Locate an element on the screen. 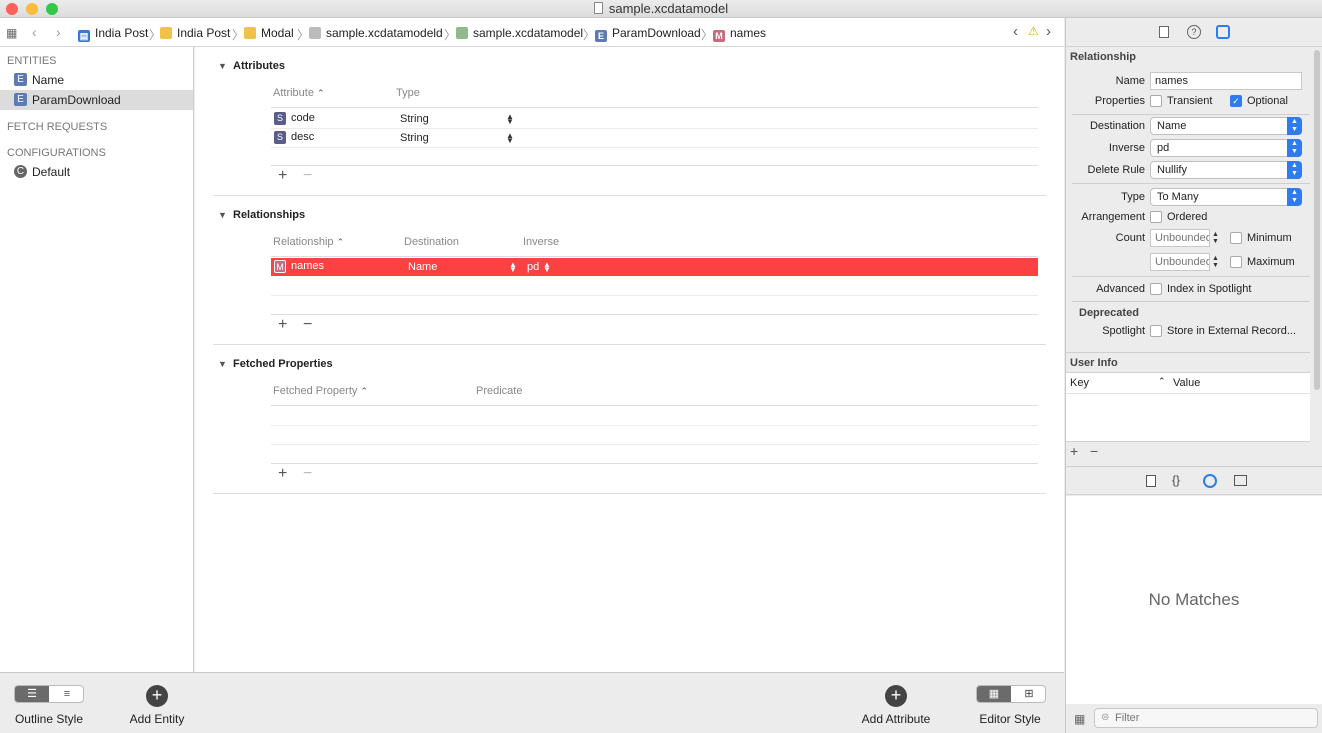  maximum-checkbox is located at coordinates (1236, 262).